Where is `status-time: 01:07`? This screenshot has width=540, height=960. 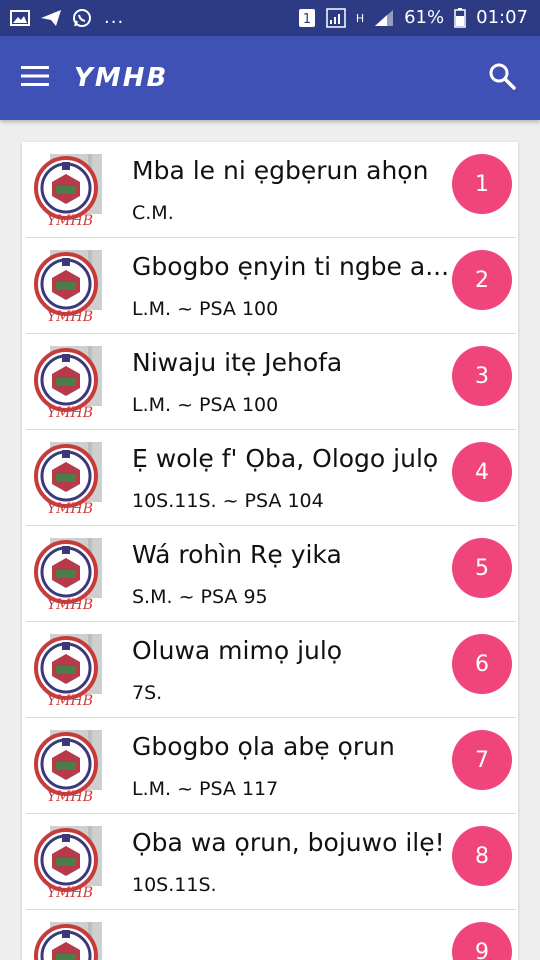 status-time: 01:07 is located at coordinates (502, 17).